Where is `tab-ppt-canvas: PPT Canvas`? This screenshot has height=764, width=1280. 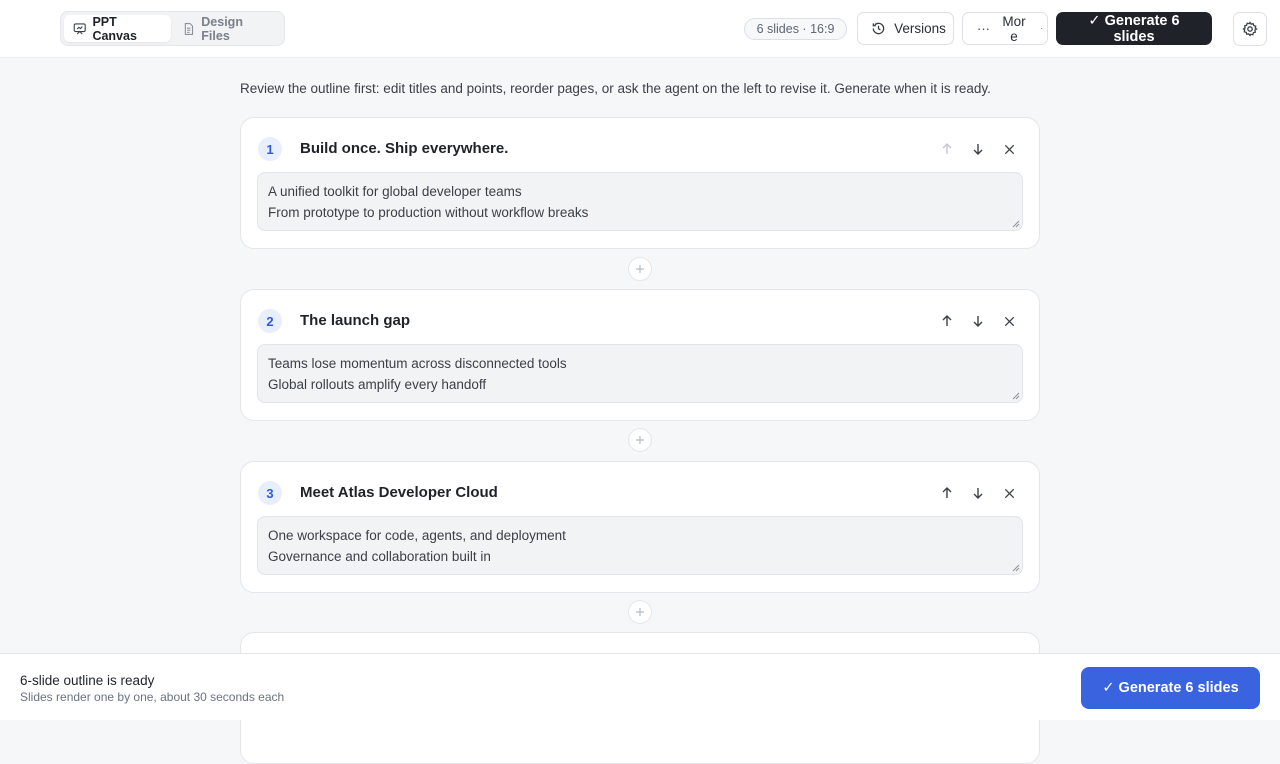
tab-ppt-canvas: PPT Canvas is located at coordinates (117, 28).